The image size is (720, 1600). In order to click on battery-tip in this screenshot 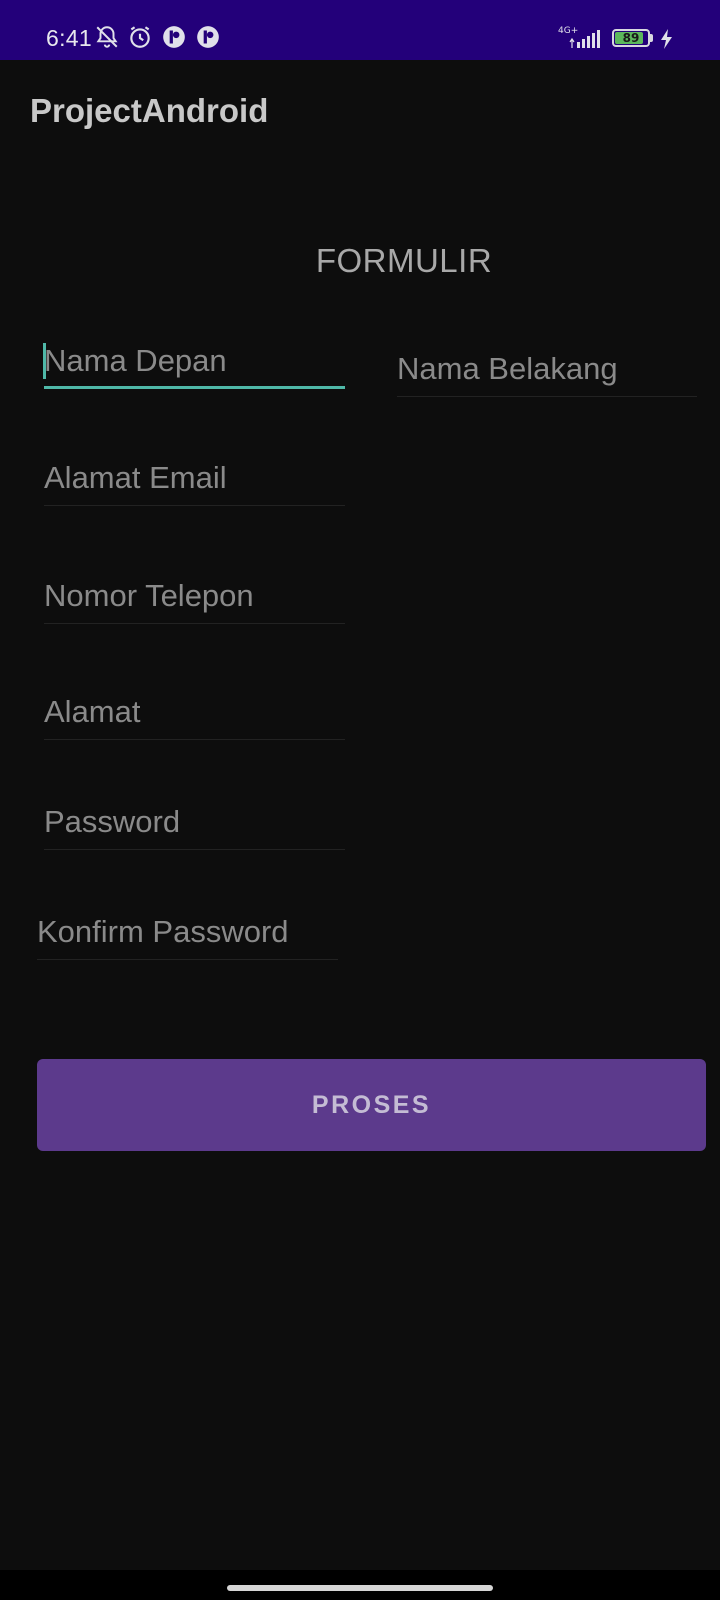, I will do `click(651, 38)`.